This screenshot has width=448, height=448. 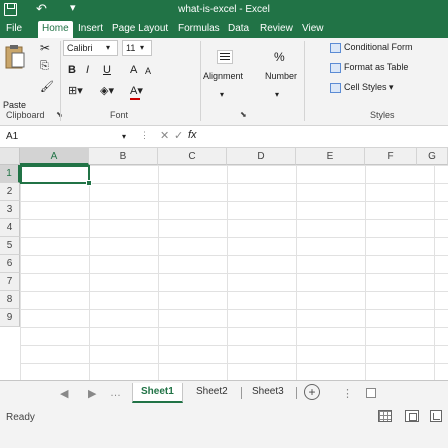 I want to click on percent-icon: %, so click(x=279, y=57).